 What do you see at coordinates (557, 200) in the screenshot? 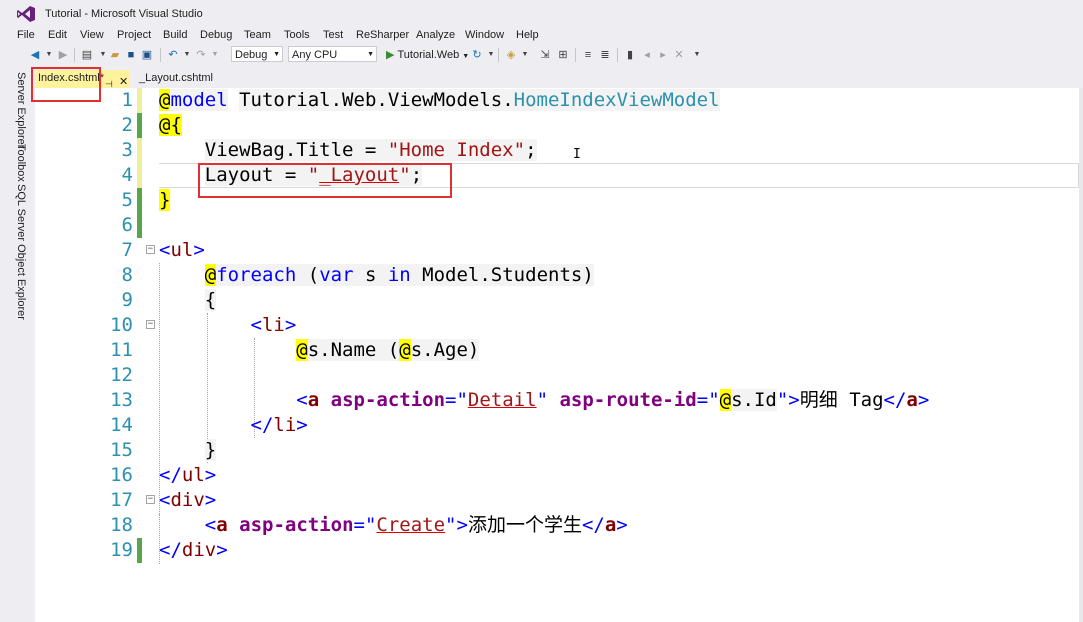
I see `code-line-5: 5 }` at bounding box center [557, 200].